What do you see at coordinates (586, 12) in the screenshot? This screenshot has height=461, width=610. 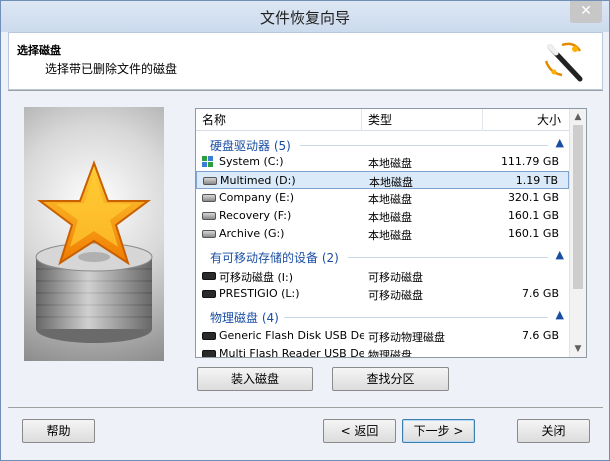 I see `window-close-button: ✕` at bounding box center [586, 12].